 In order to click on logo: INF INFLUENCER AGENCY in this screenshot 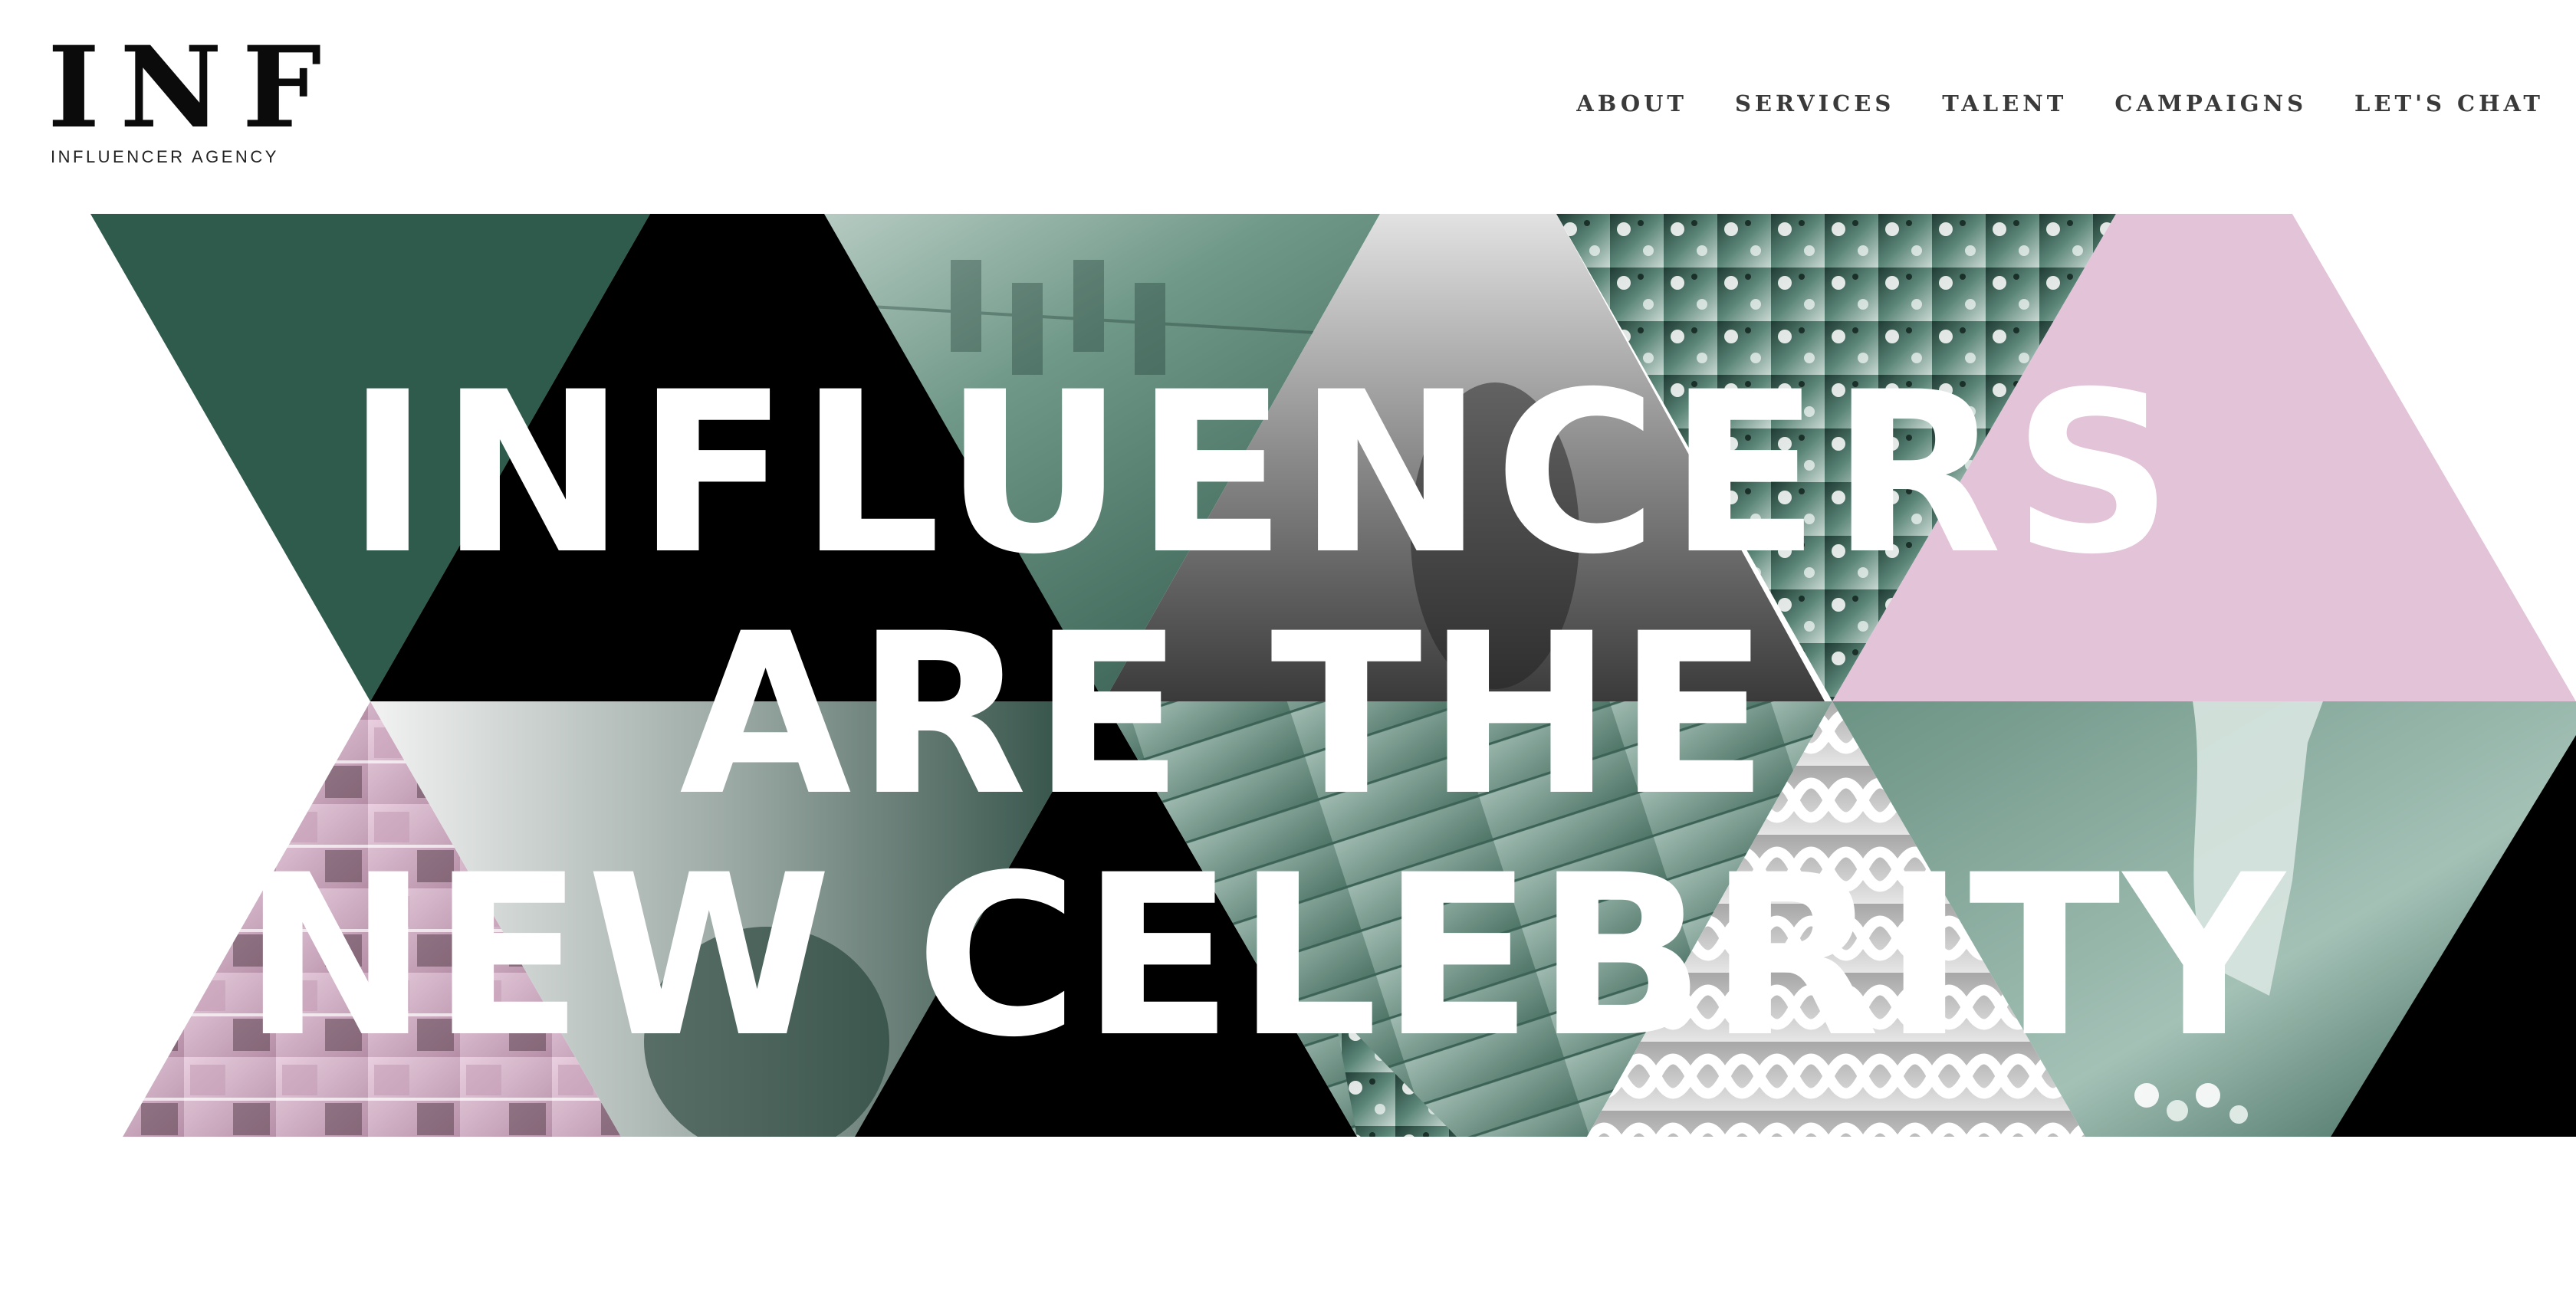, I will do `click(184, 103)`.